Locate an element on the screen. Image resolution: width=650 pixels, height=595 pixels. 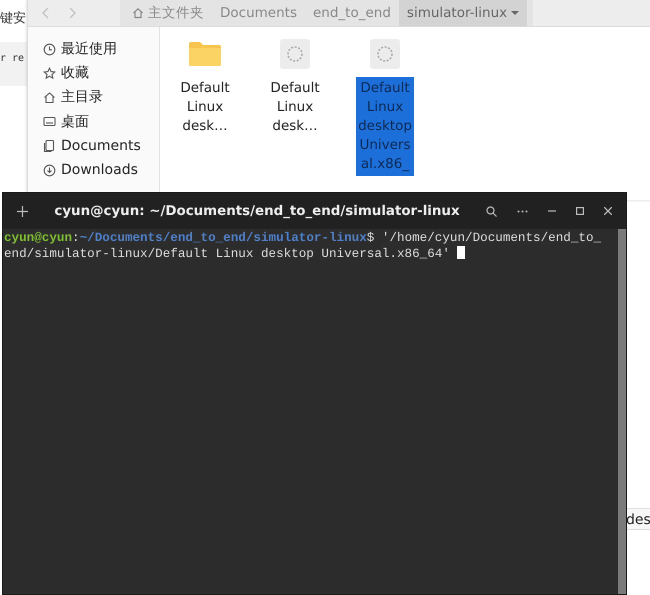
code-panel: r re is located at coordinates (13, 64).